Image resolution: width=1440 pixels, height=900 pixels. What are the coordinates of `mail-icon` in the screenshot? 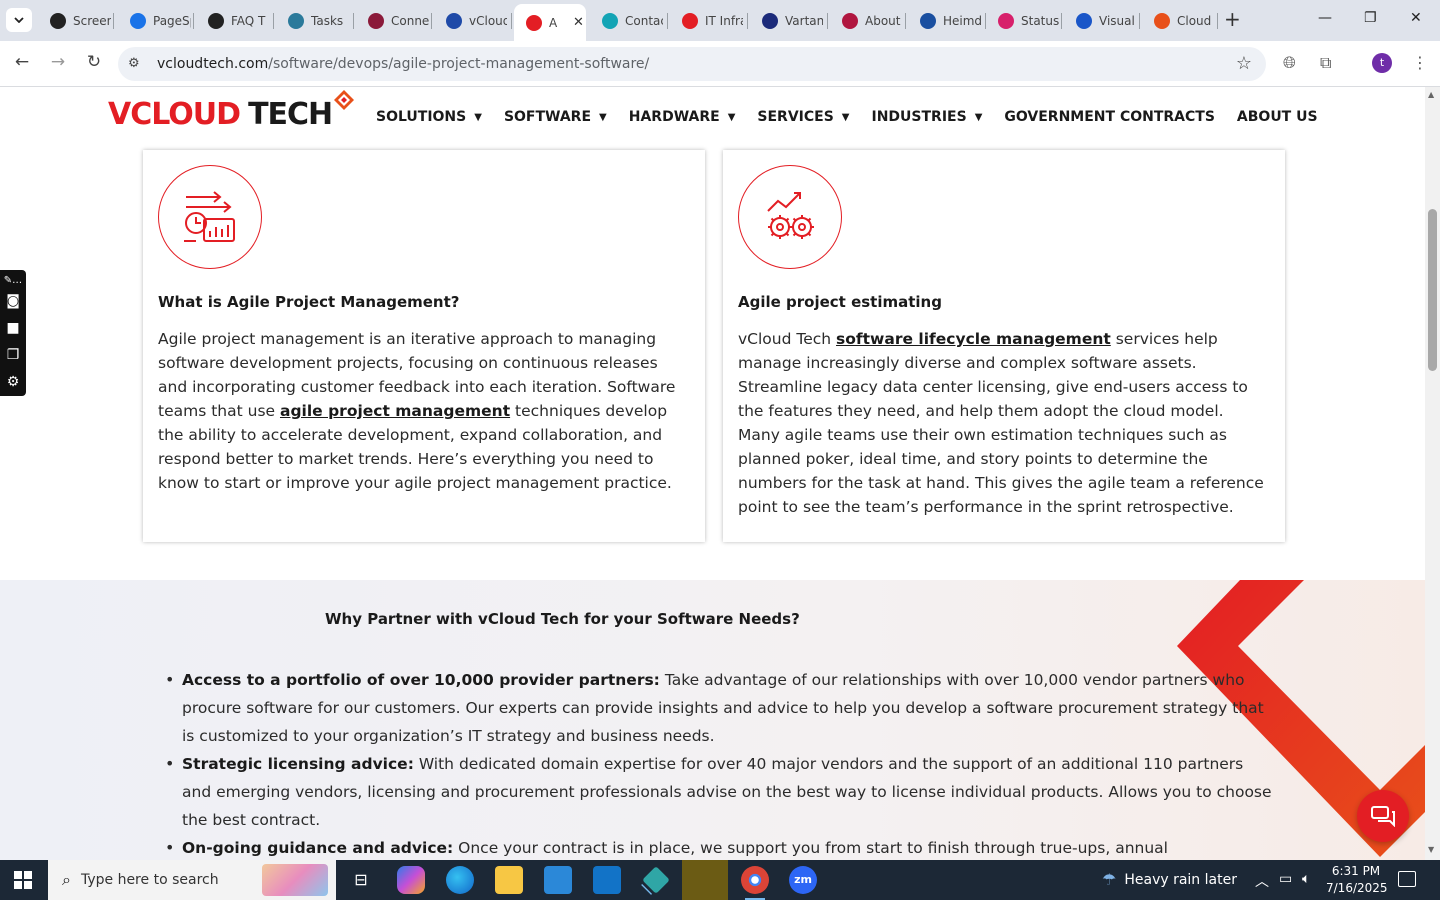 It's located at (607, 880).